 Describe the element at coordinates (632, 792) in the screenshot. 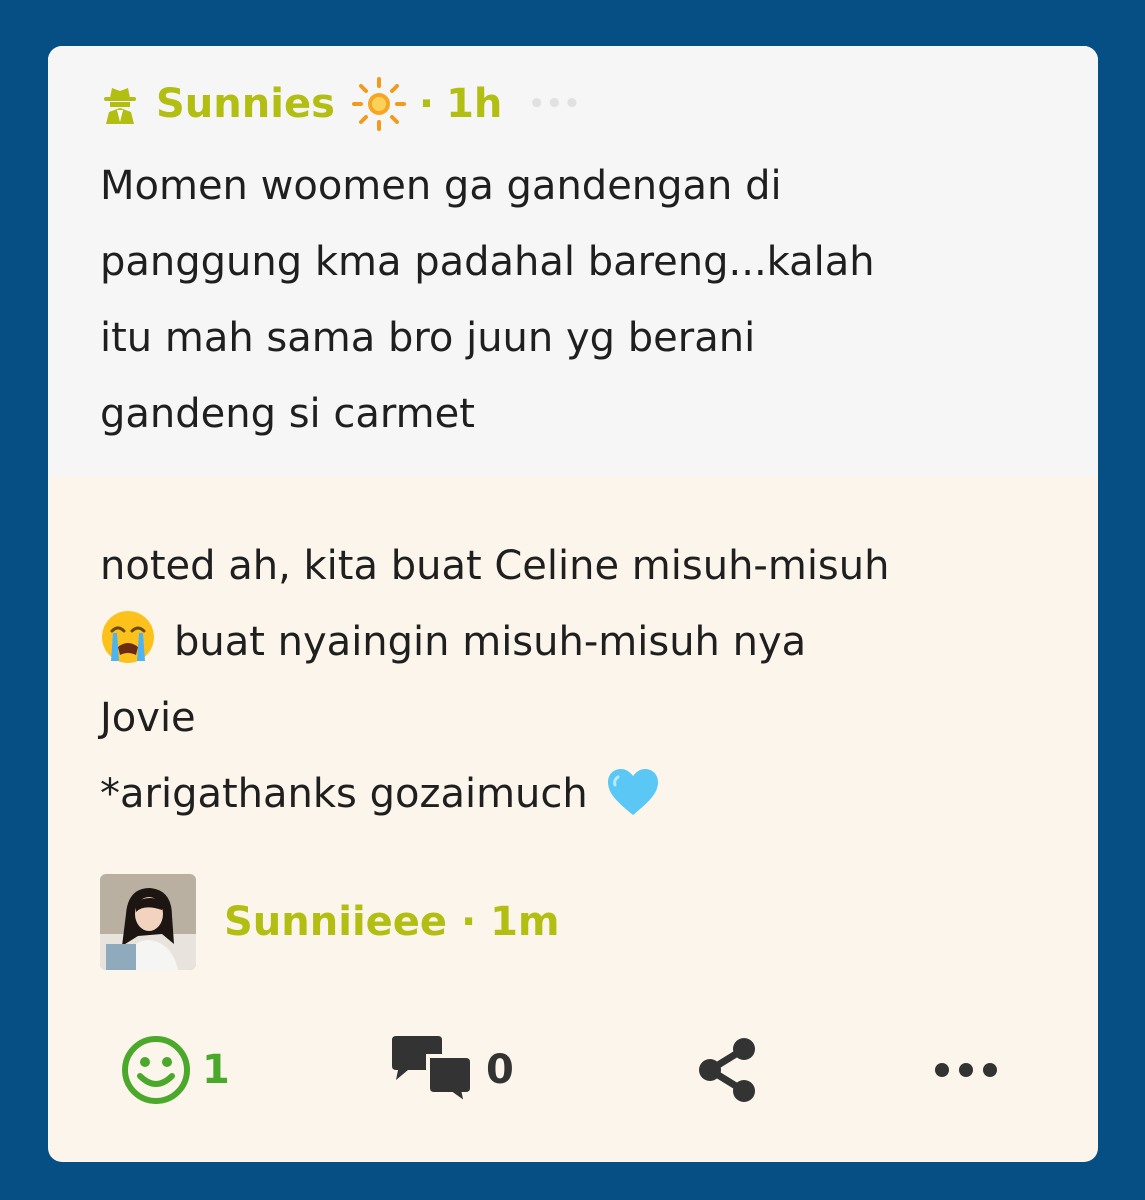

I see `blue-heart-emoji` at that location.